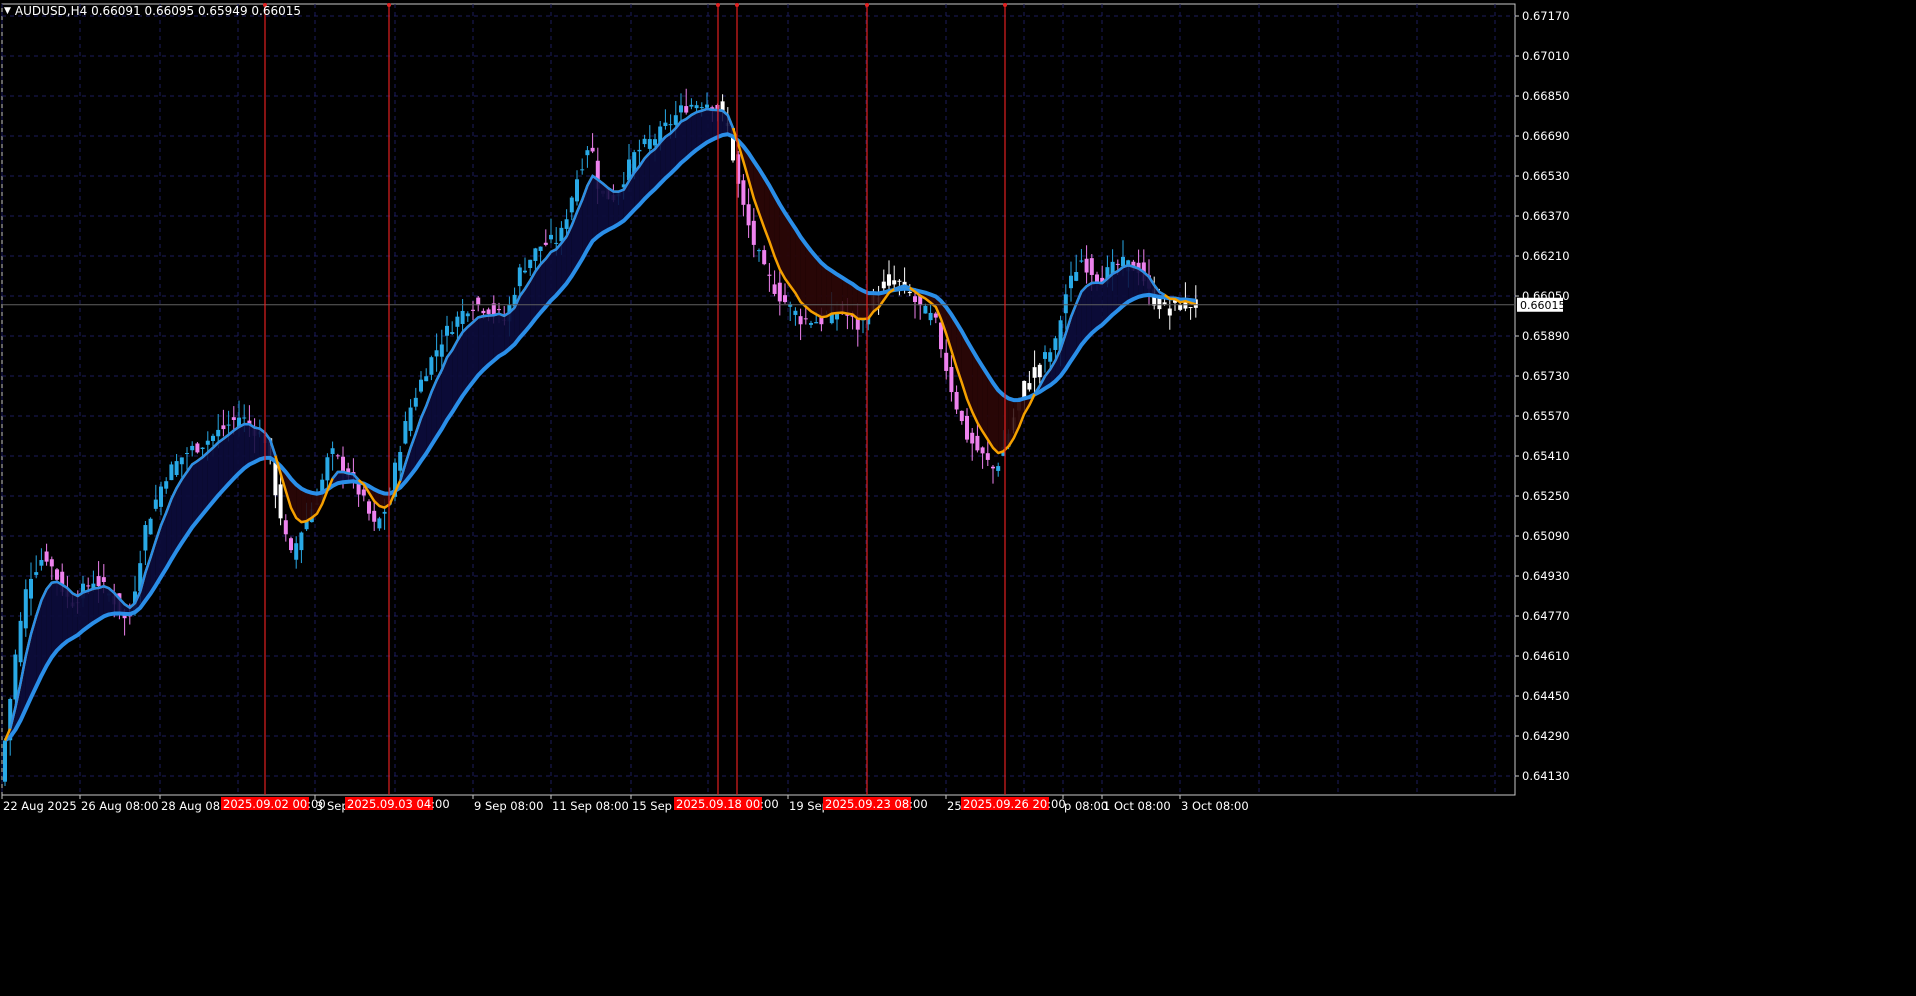 The width and height of the screenshot is (1916, 996). I want to click on time-axis-label: 22 Aug 2025, so click(40, 806).